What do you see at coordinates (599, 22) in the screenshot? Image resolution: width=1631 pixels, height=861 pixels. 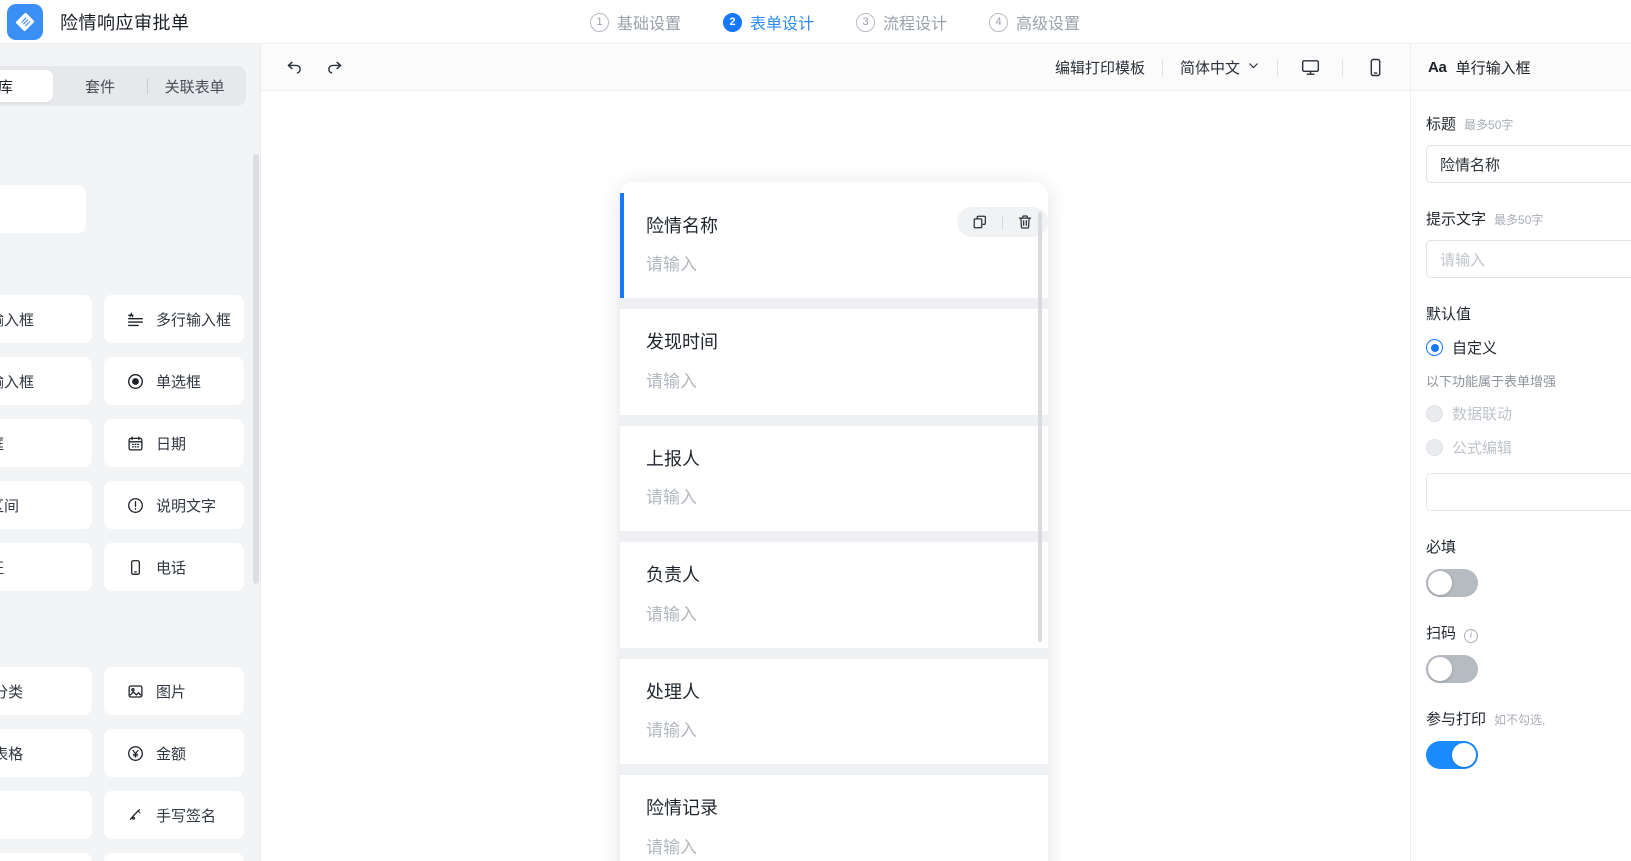 I see `step-number: 1` at bounding box center [599, 22].